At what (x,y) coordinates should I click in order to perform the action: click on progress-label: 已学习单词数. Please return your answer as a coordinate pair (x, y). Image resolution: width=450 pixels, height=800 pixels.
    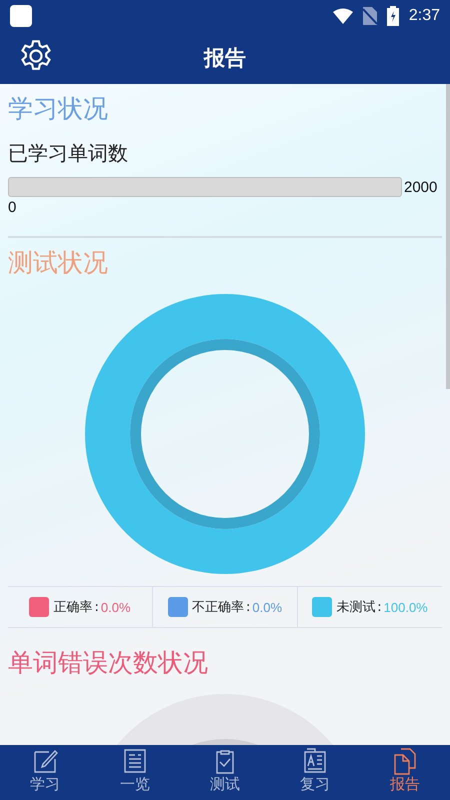
    Looking at the image, I should click on (68, 153).